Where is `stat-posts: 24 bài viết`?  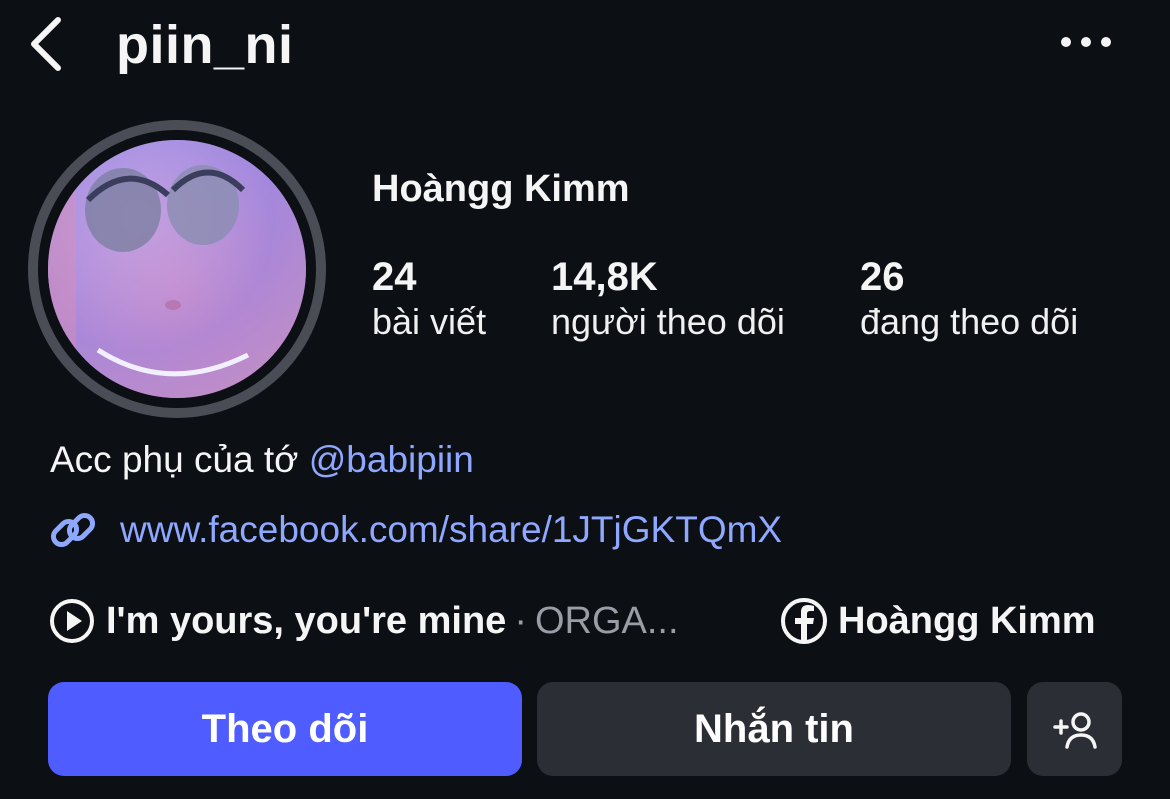 stat-posts: 24 bài viết is located at coordinates (429, 299).